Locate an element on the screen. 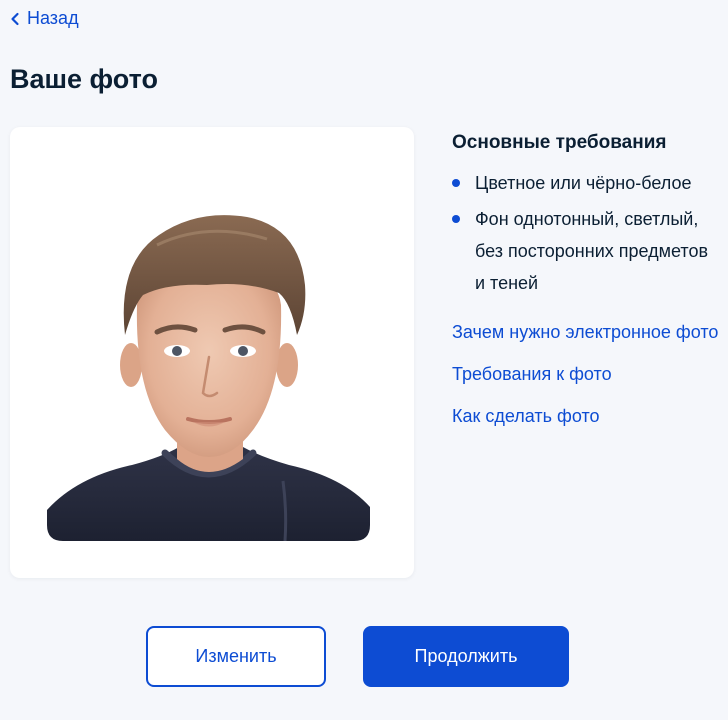 Image resolution: width=728 pixels, height=720 pixels. back-link: Назад is located at coordinates (44, 18).